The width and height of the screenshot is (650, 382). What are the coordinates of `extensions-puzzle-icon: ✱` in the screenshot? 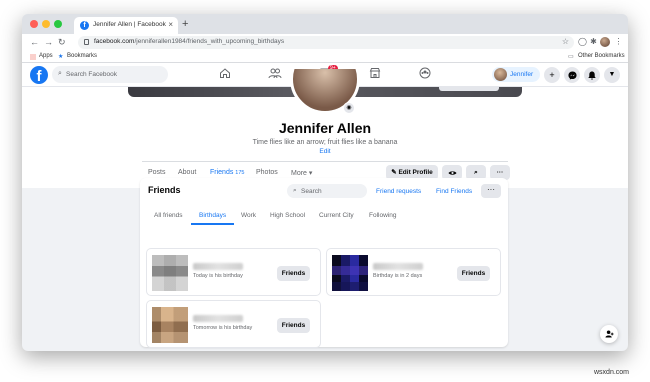 It's located at (593, 41).